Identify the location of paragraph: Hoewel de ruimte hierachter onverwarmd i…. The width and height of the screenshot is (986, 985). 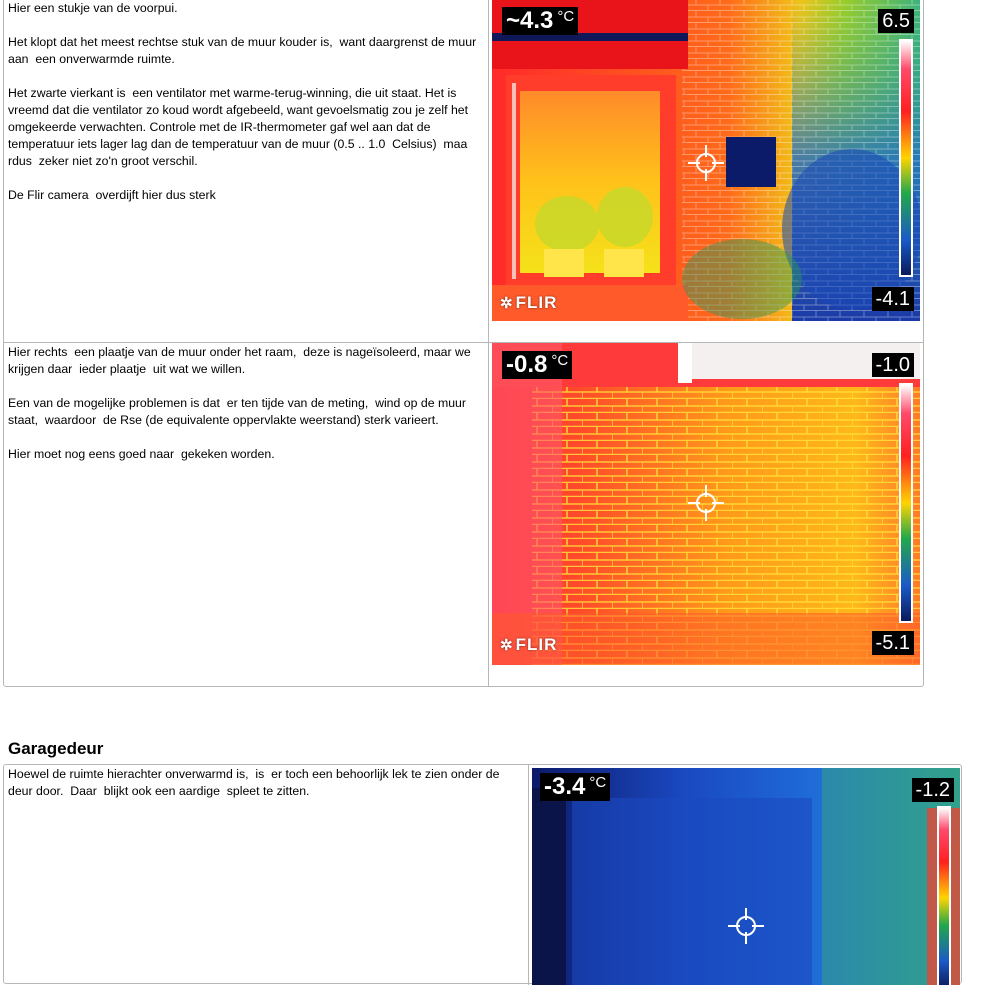
(255, 782).